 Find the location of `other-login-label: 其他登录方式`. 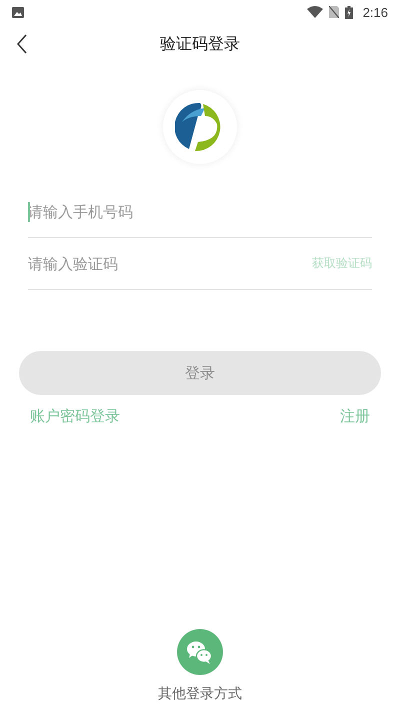

other-login-label: 其他登录方式 is located at coordinates (200, 694).